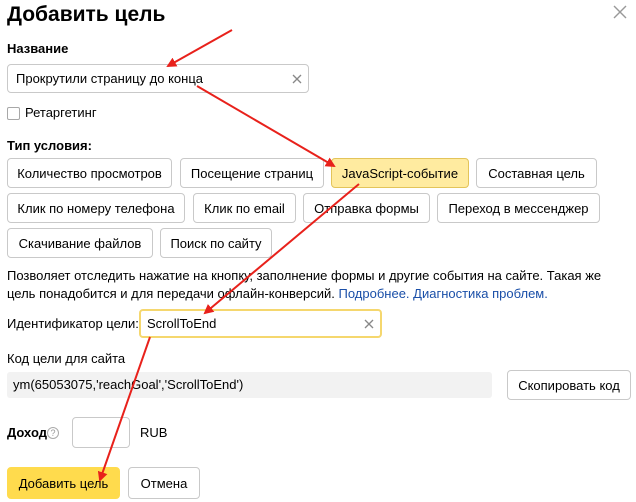 The height and width of the screenshot is (502, 636). I want to click on dialog-title: Добавить цель, so click(86, 14).